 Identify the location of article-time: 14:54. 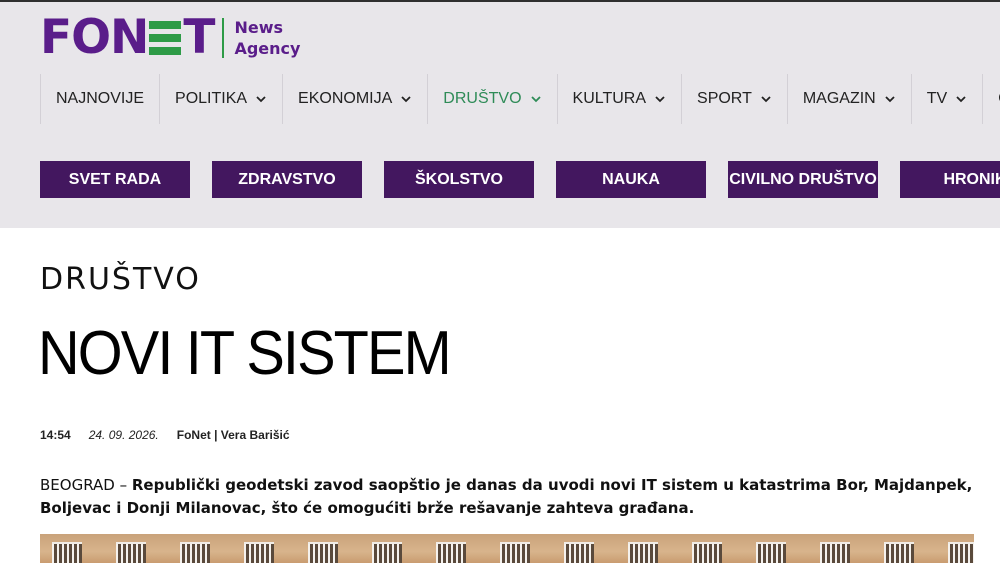
(55, 435).